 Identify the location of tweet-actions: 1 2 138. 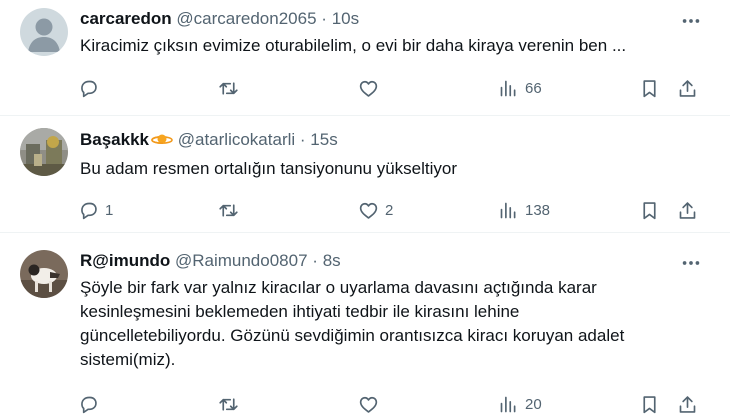
(365, 210).